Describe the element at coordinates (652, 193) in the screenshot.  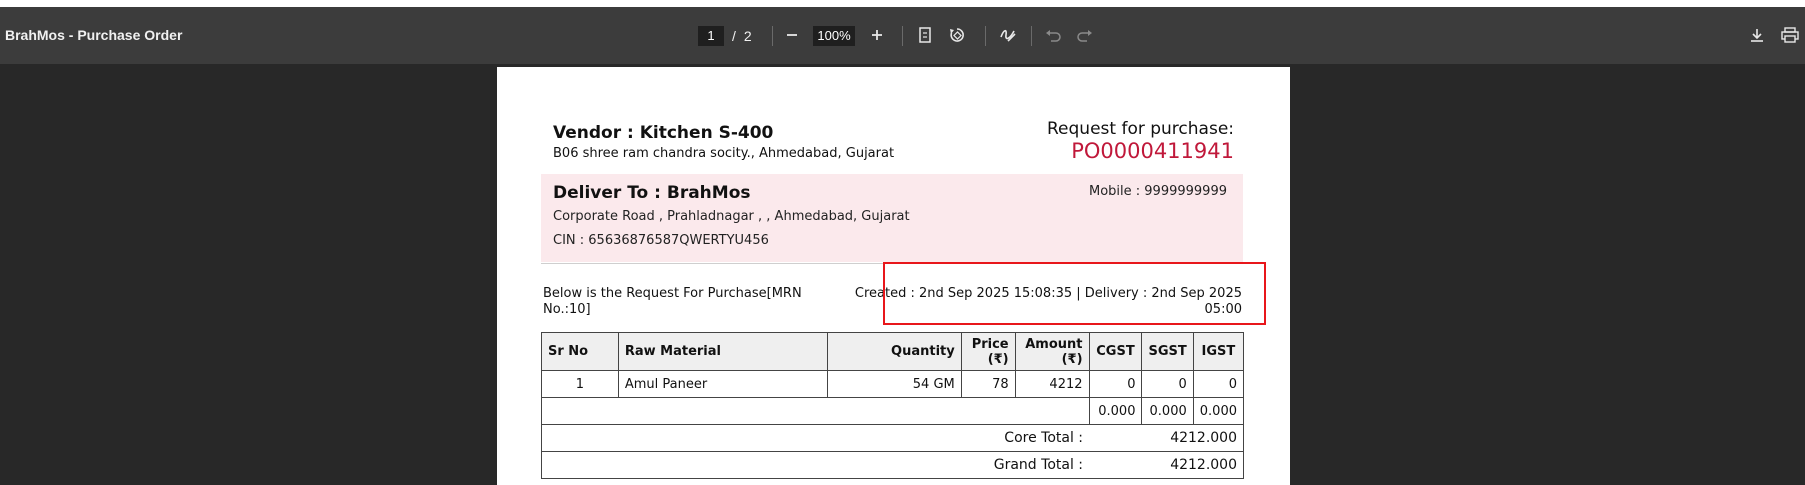
I see `deliver-title: Deliver To : BrahMos` at that location.